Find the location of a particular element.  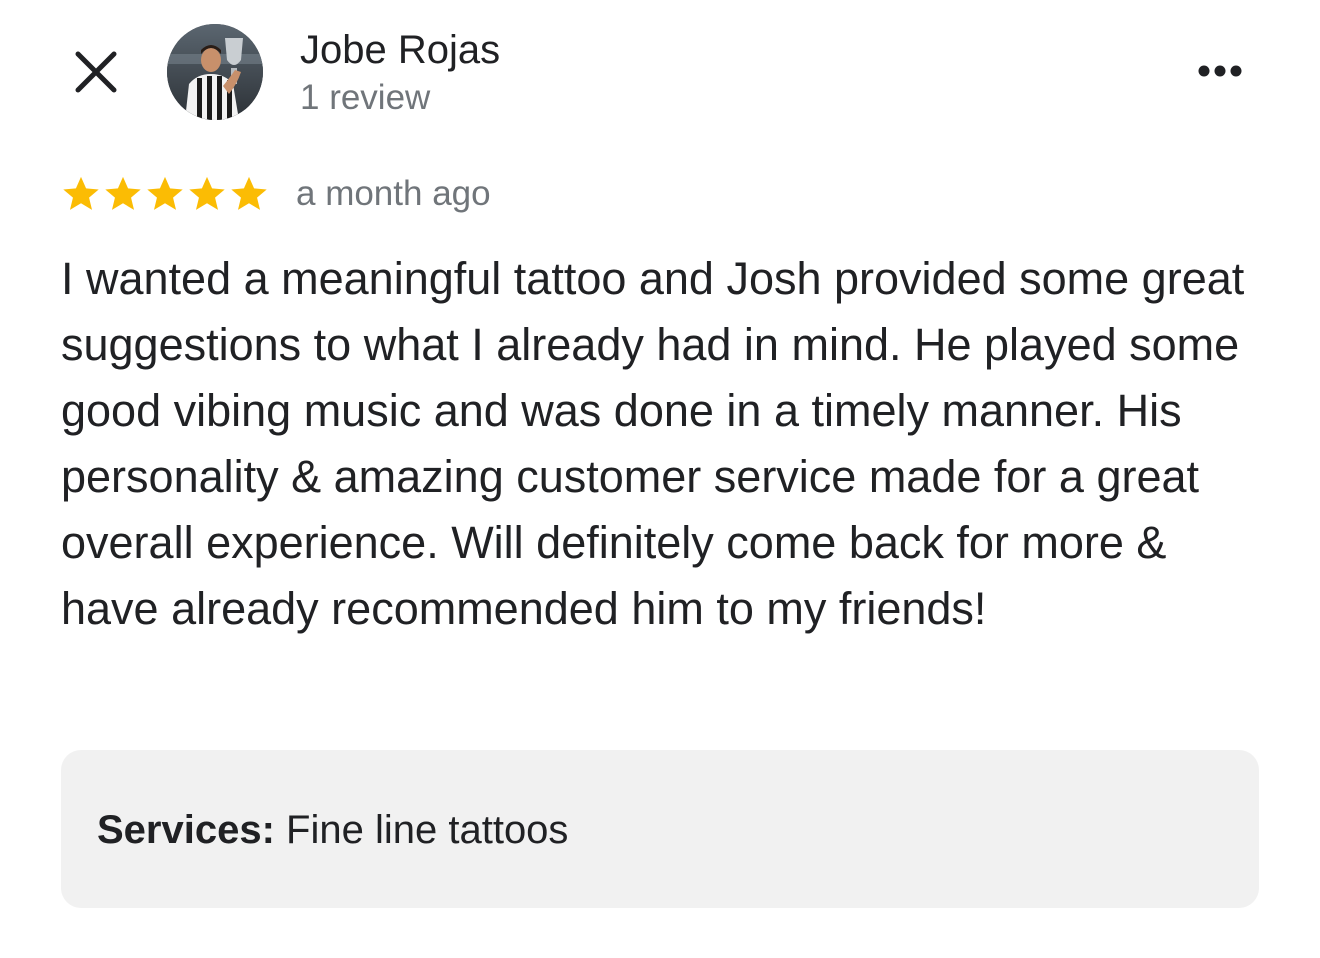

rating-row: a month ago is located at coordinates (275, 194).